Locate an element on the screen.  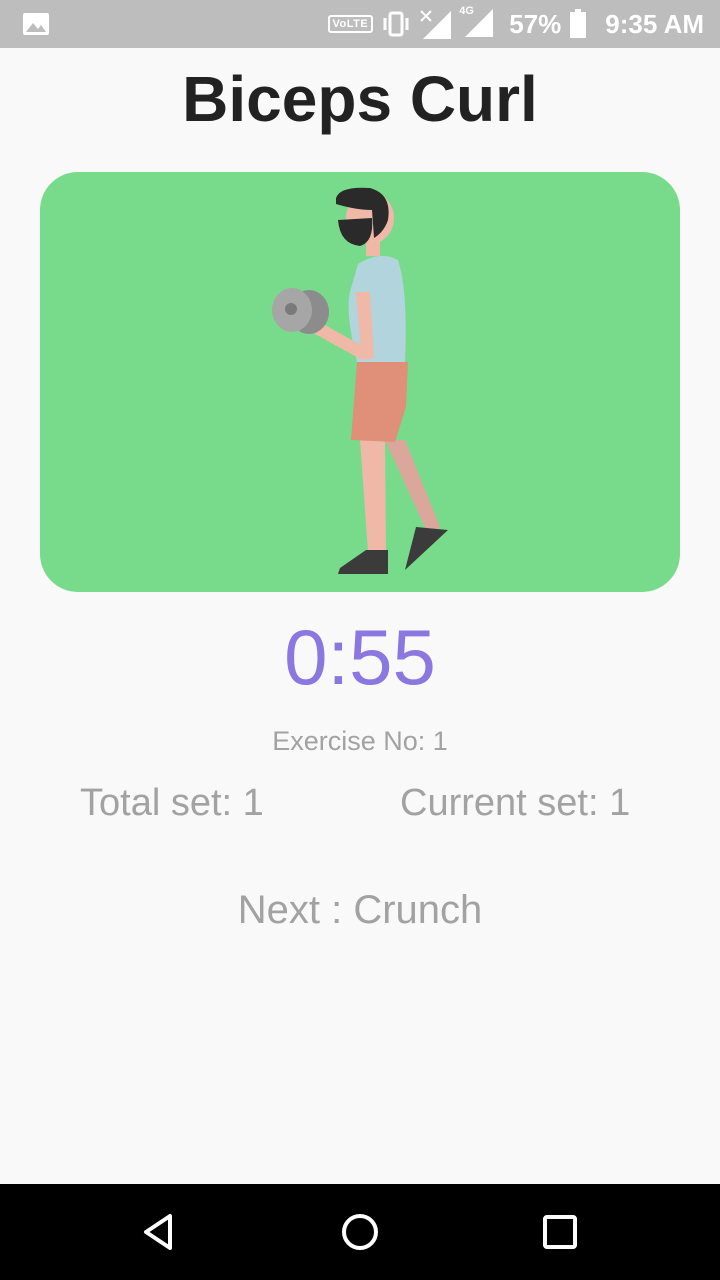
recents-icon is located at coordinates (560, 1232).